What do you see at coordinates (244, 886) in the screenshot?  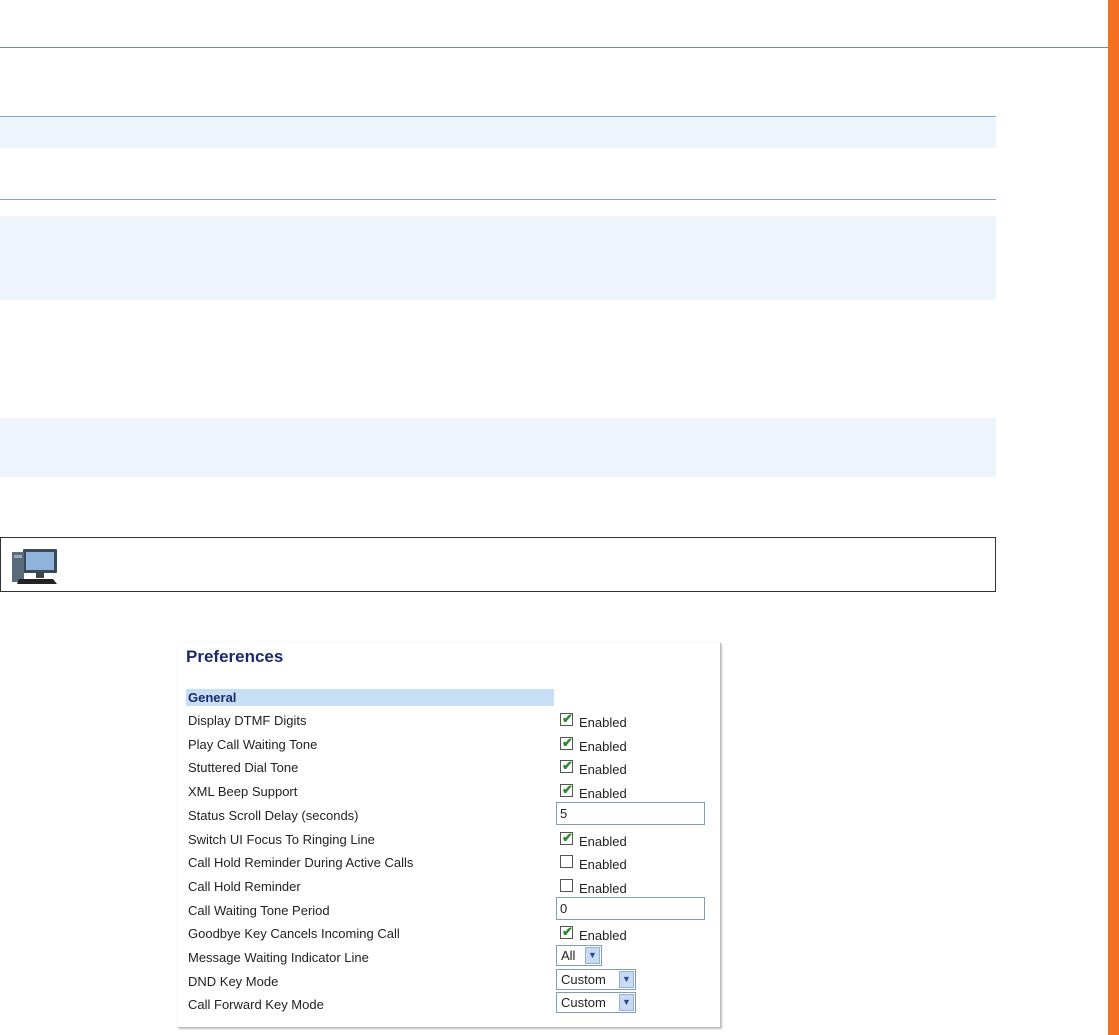 I see `setting-label: Call Hold Reminder` at bounding box center [244, 886].